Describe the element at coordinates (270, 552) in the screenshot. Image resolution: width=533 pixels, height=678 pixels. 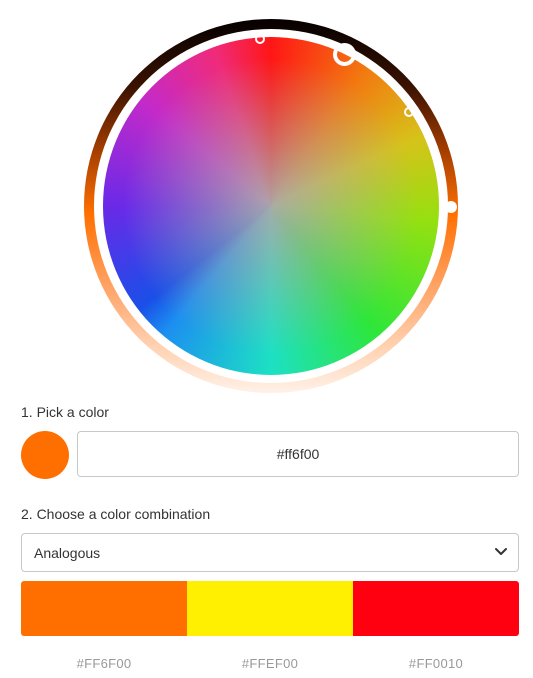
I see `combination-select: Analogous` at that location.